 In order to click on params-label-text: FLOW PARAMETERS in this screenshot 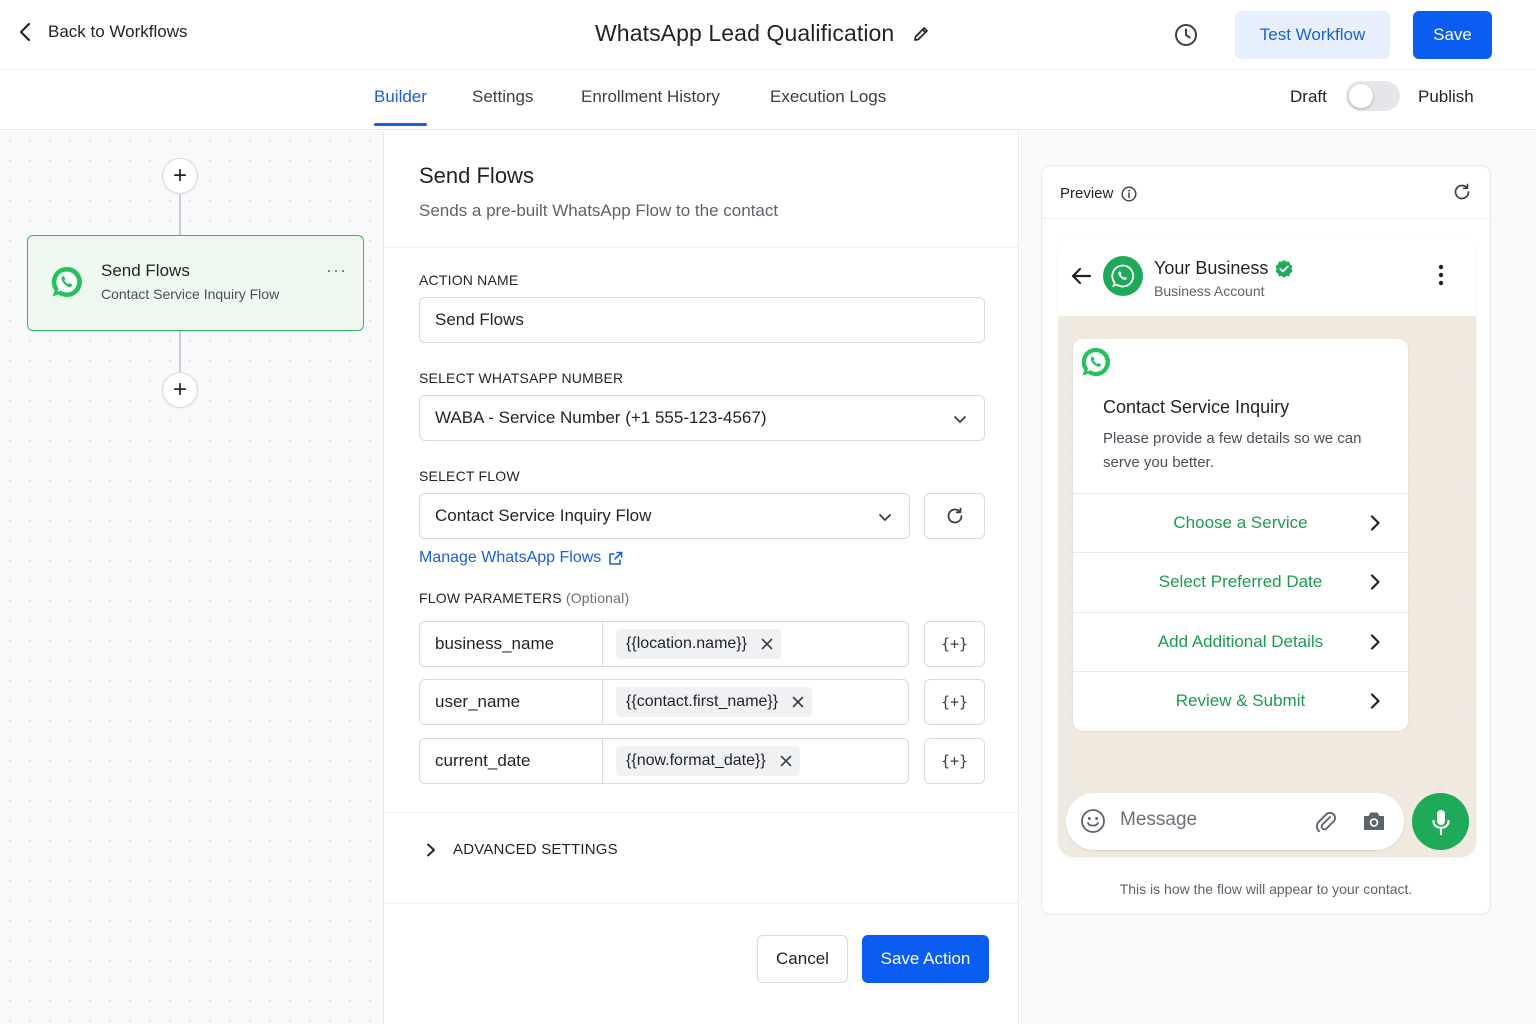, I will do `click(490, 598)`.